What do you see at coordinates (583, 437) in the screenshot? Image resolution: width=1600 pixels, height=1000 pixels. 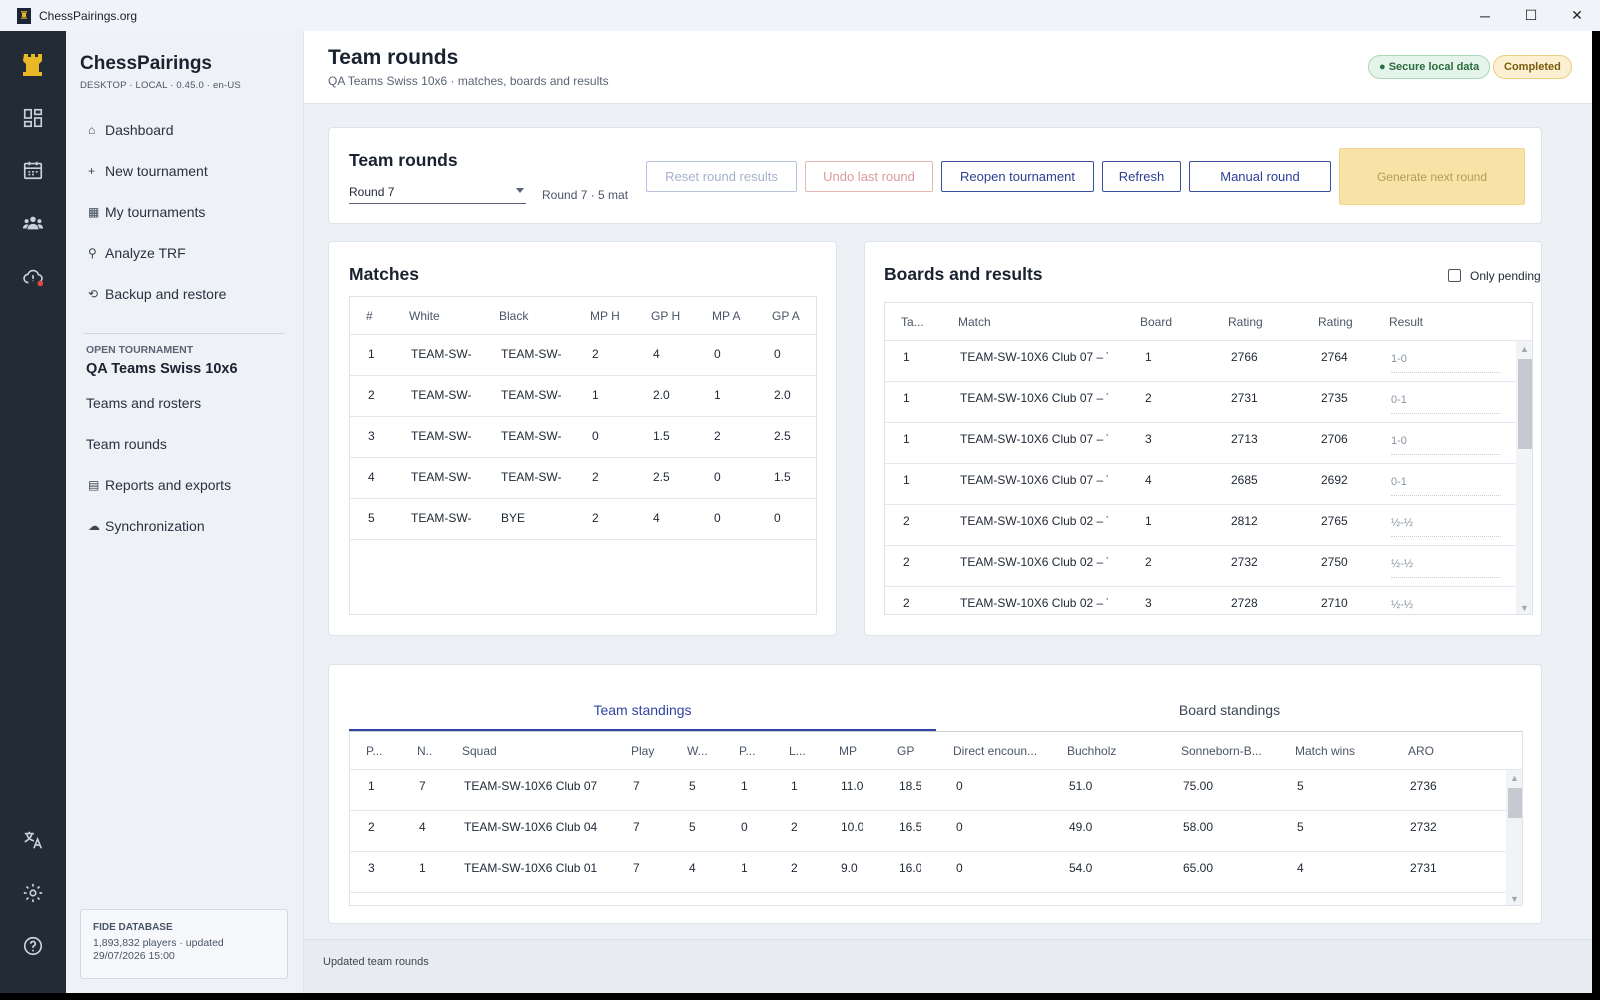 I see `match-row: 3 TEAM-SW- TEAM-SW- 0 1.5 2 2.5` at bounding box center [583, 437].